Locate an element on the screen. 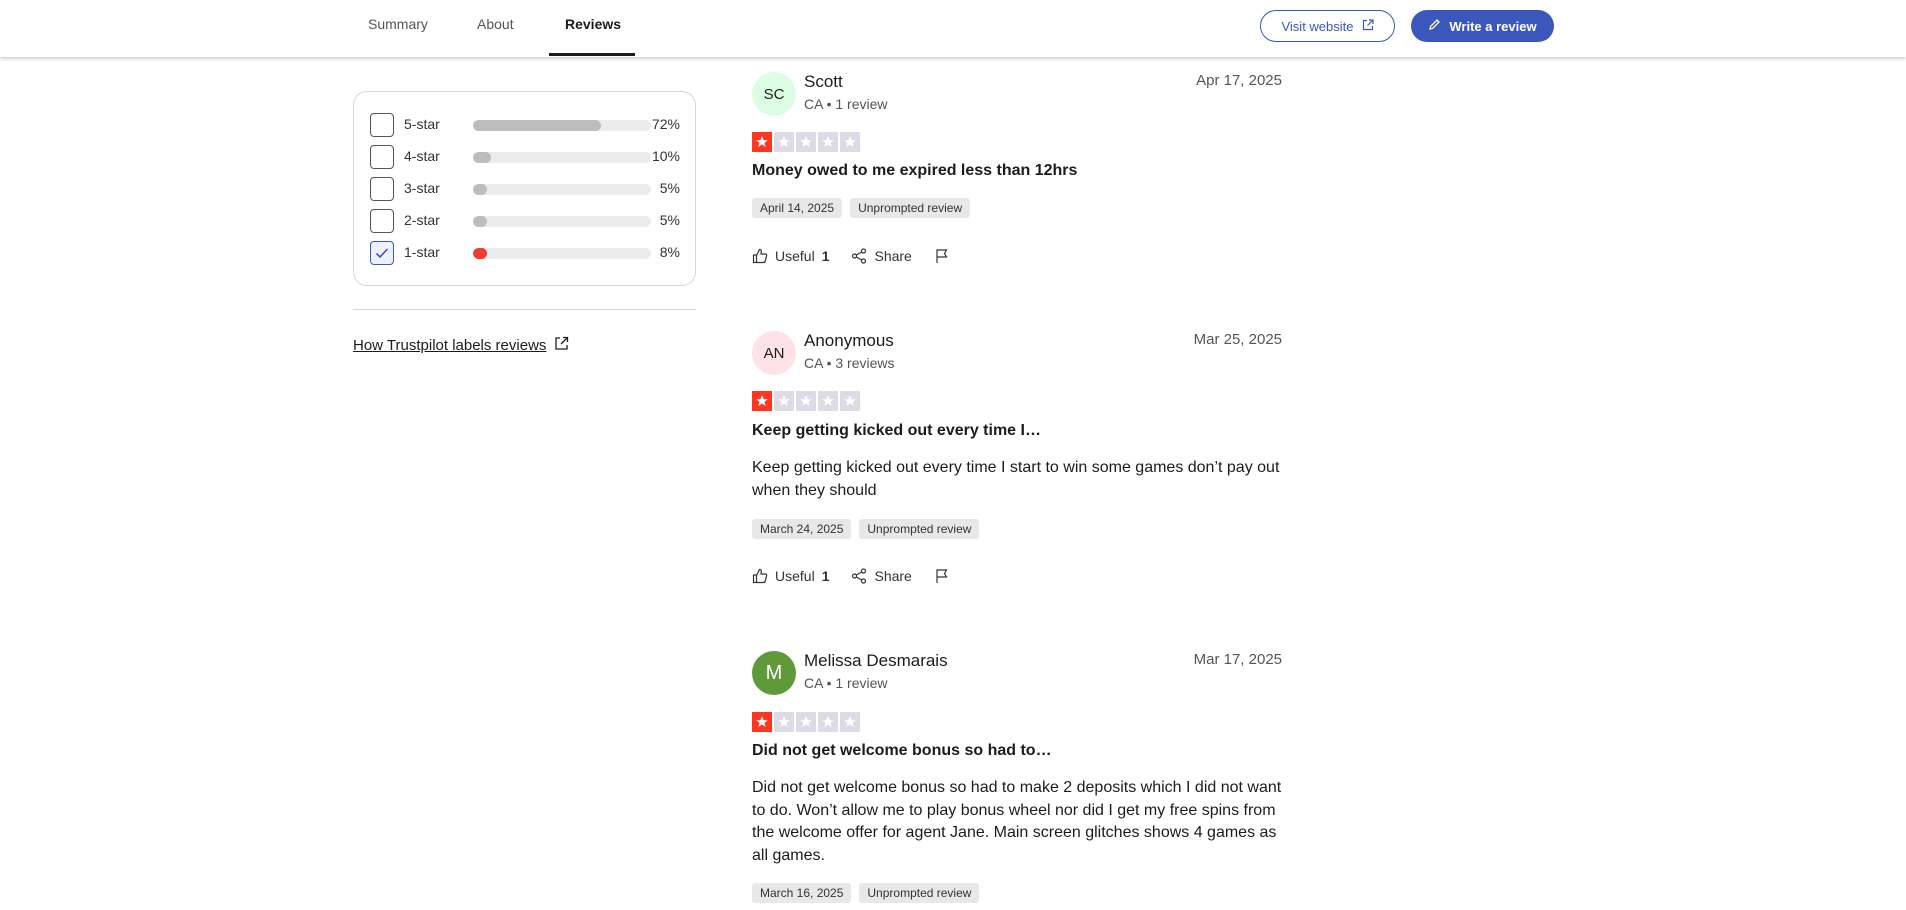 Image resolution: width=1906 pixels, height=910 pixels. filter-row-3-star: 3-star 5% is located at coordinates (525, 189).